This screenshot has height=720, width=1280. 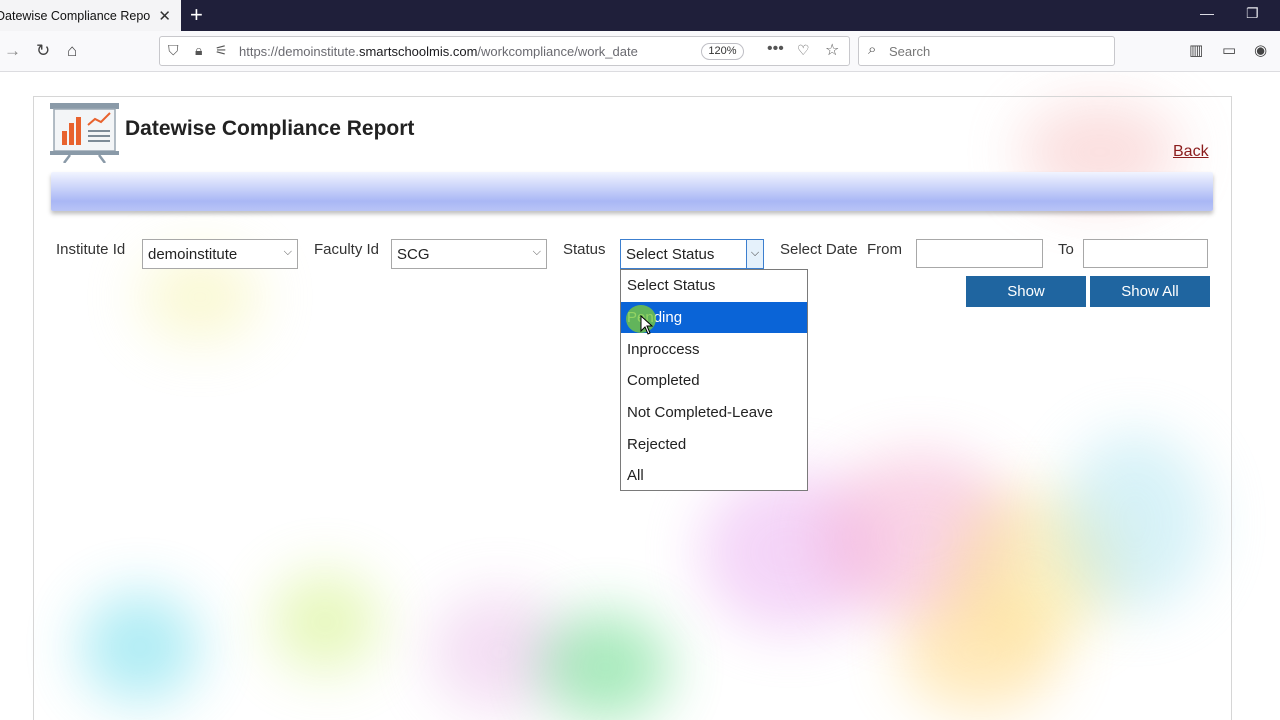 What do you see at coordinates (72, 51) in the screenshot?
I see `home-icon: ⌂` at bounding box center [72, 51].